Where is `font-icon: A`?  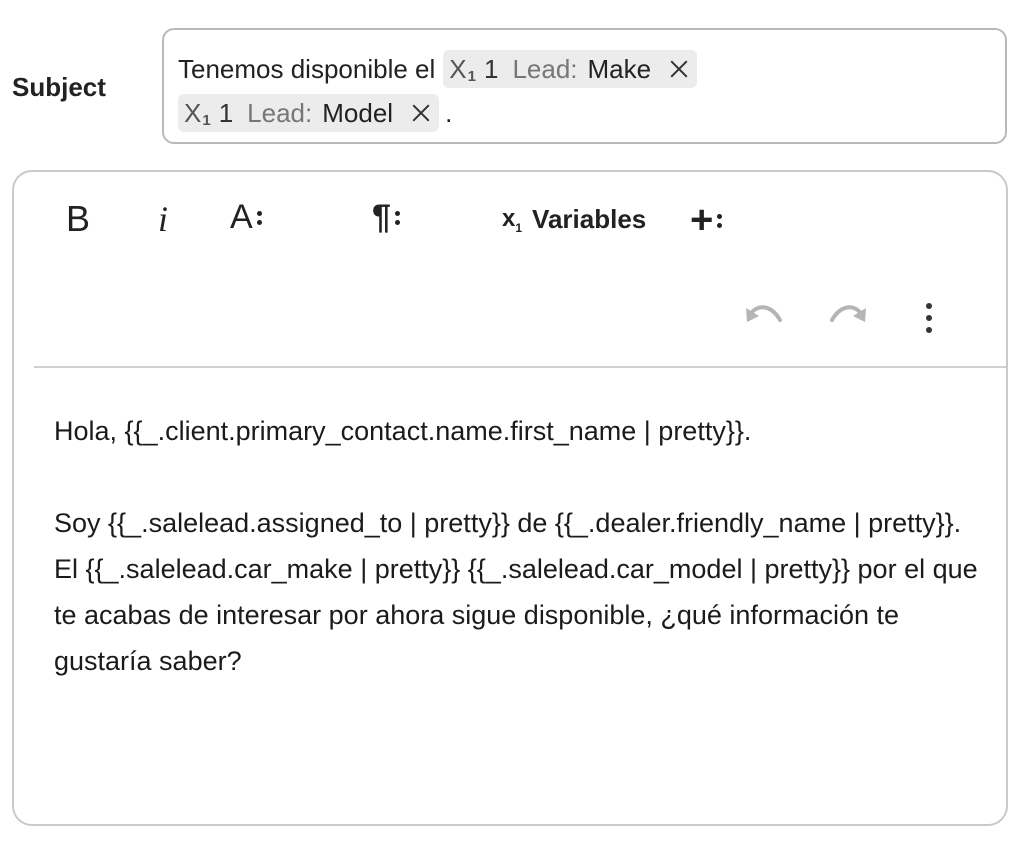
font-icon: A is located at coordinates (241, 217).